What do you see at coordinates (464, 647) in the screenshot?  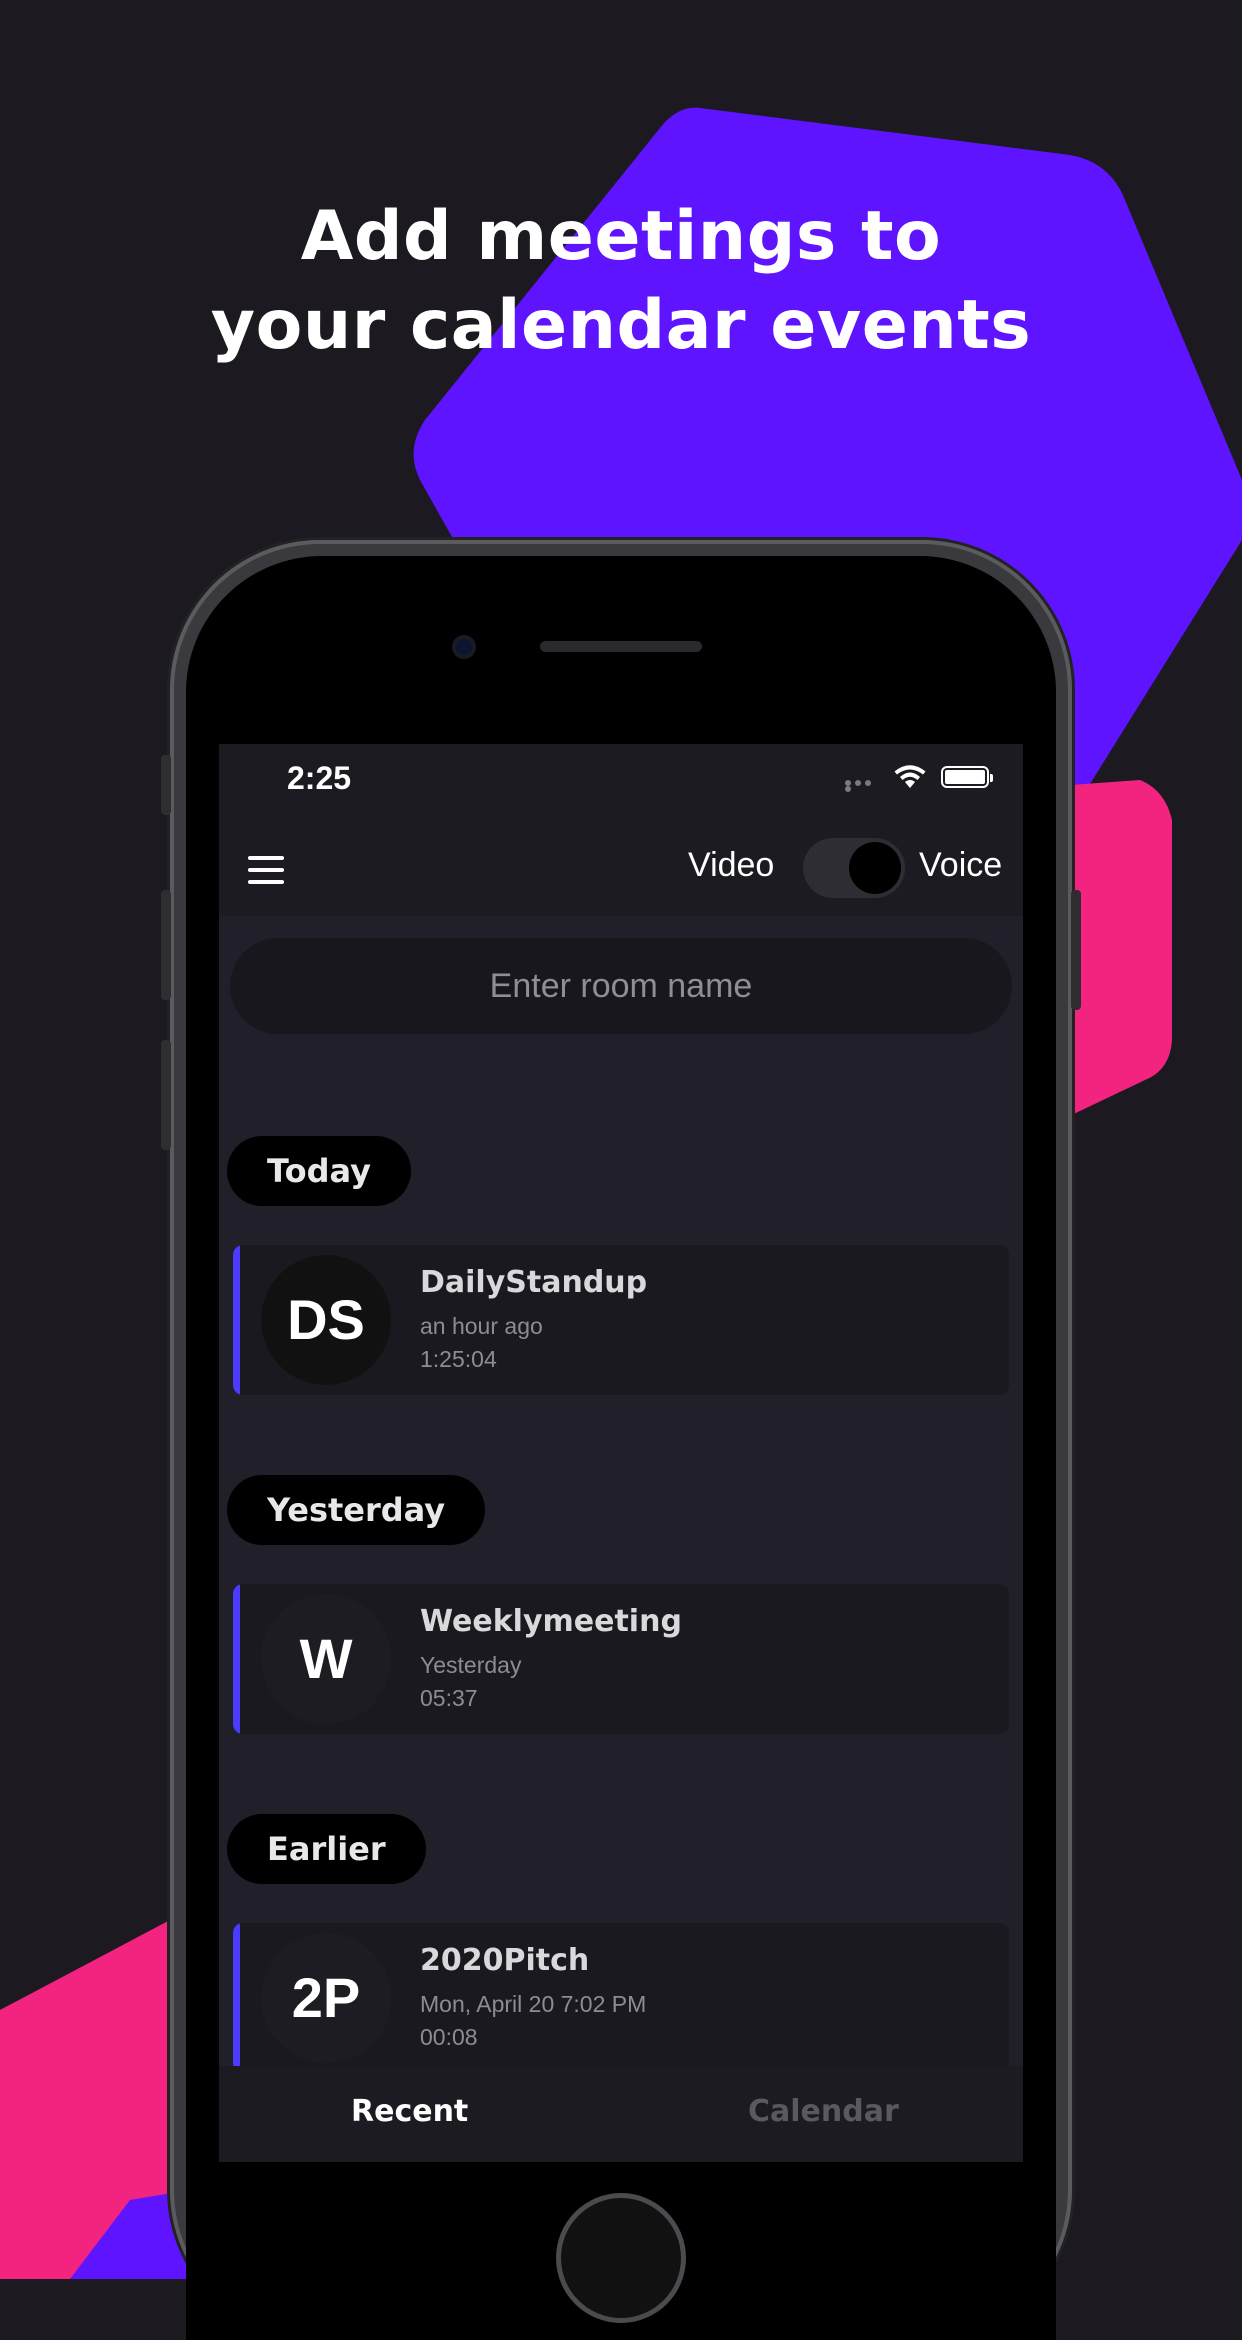 I see `front-camera` at bounding box center [464, 647].